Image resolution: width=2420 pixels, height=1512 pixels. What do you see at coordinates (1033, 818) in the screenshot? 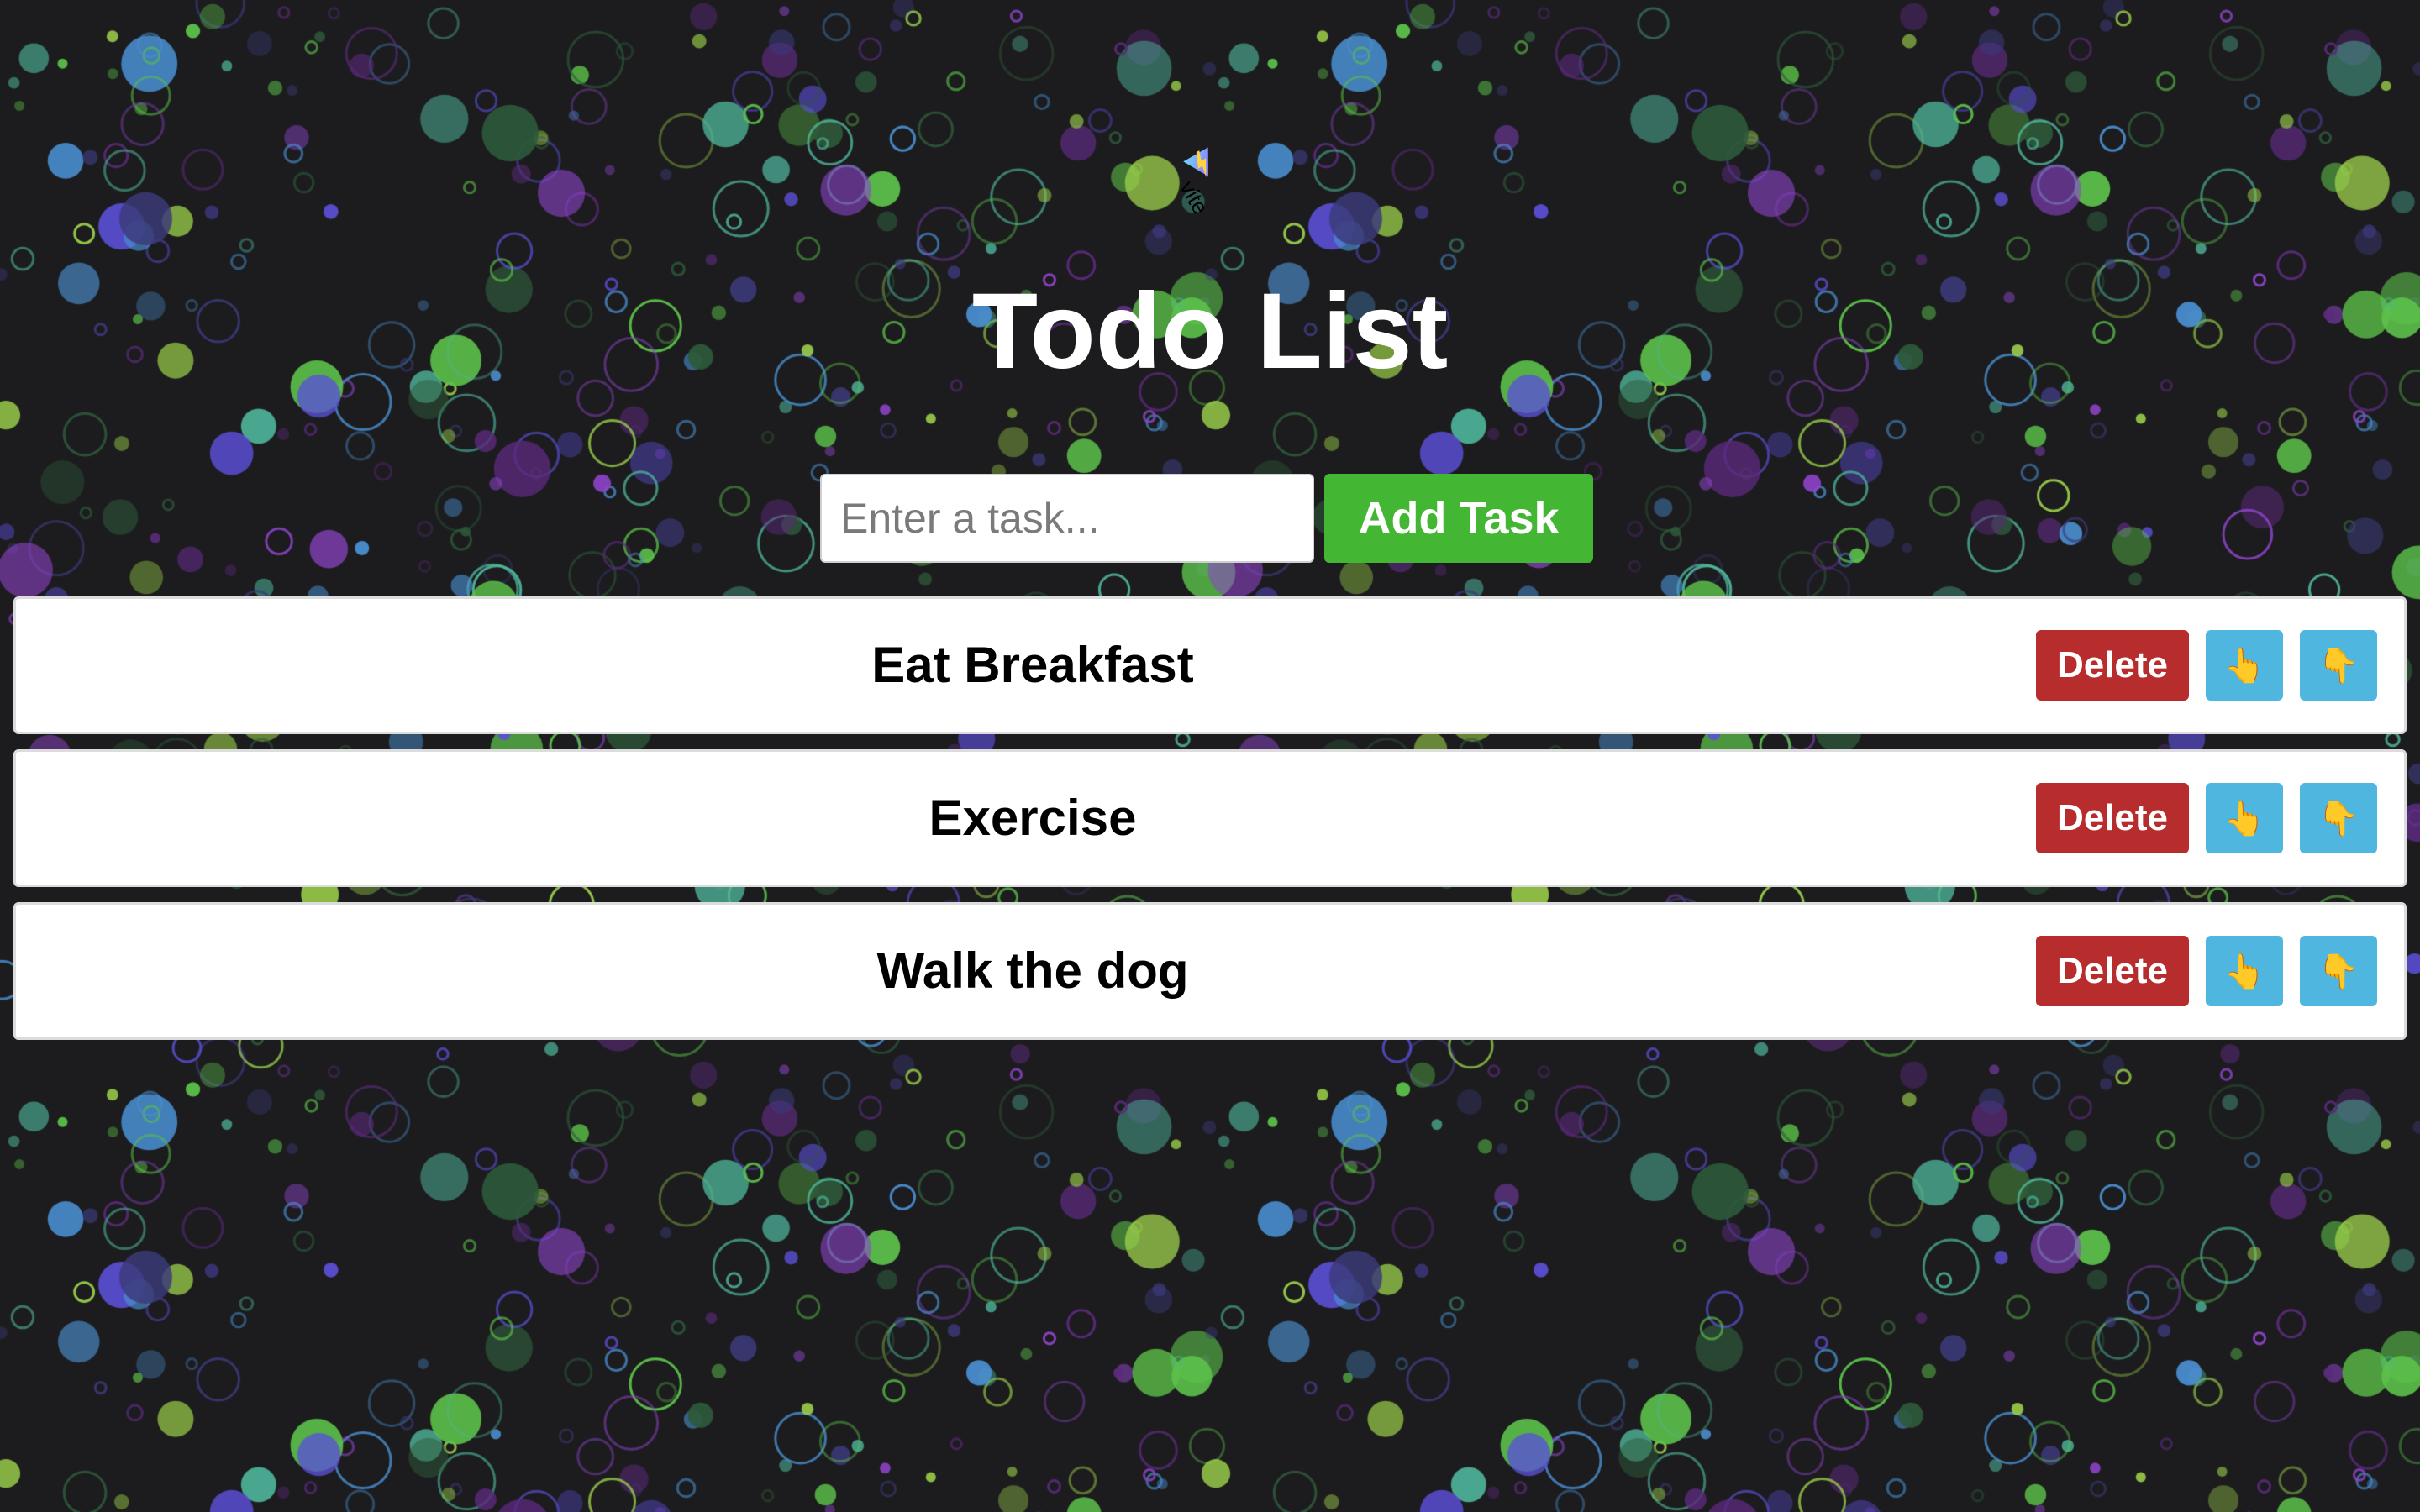
I see `task-text: Exercise` at bounding box center [1033, 818].